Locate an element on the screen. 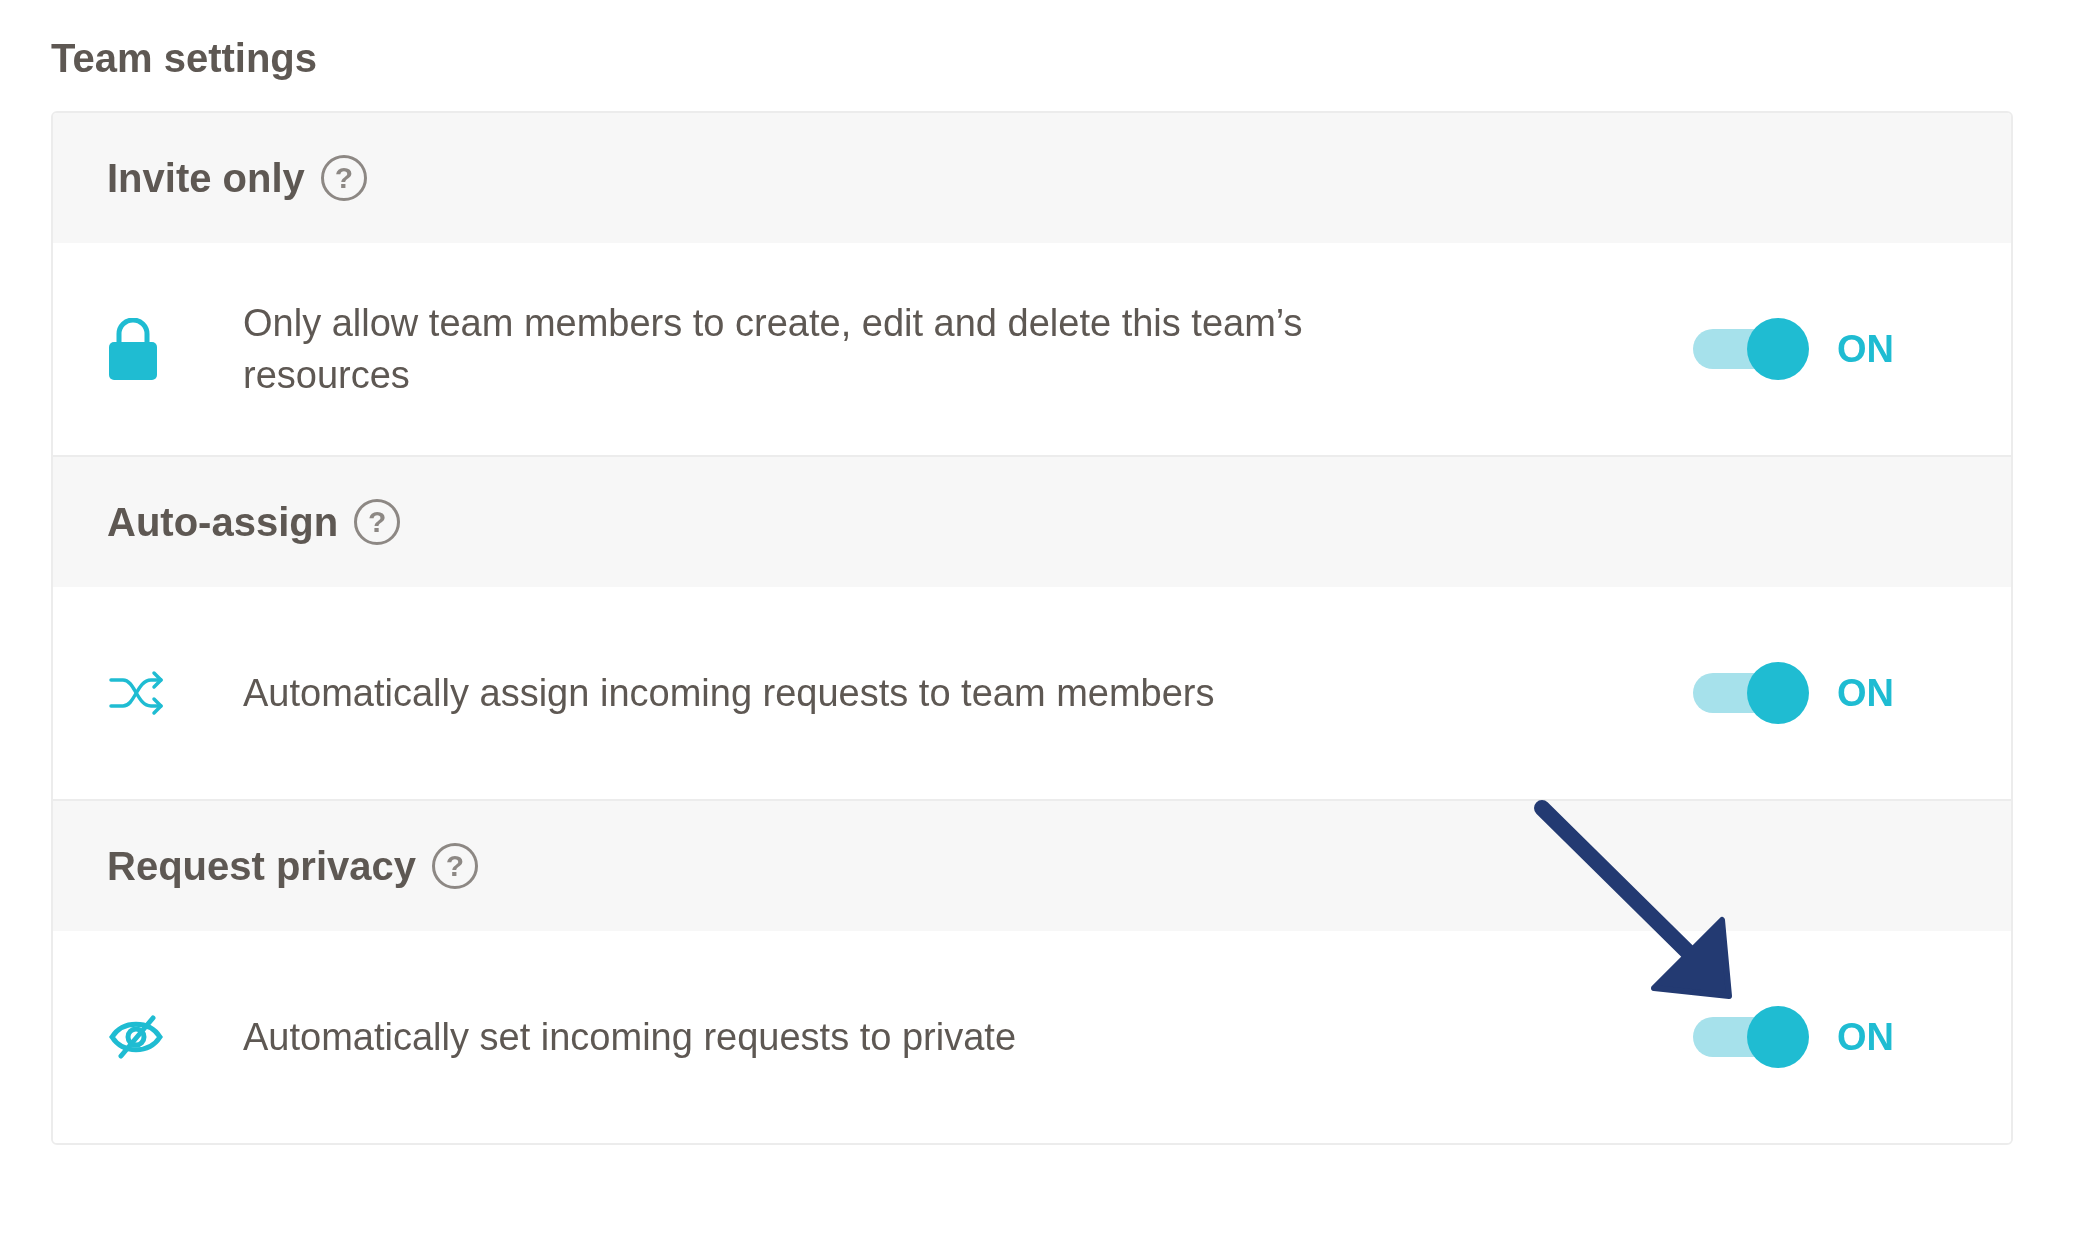 Image resolution: width=2100 pixels, height=1245 pixels. section-title: Auto-assign is located at coordinates (223, 522).